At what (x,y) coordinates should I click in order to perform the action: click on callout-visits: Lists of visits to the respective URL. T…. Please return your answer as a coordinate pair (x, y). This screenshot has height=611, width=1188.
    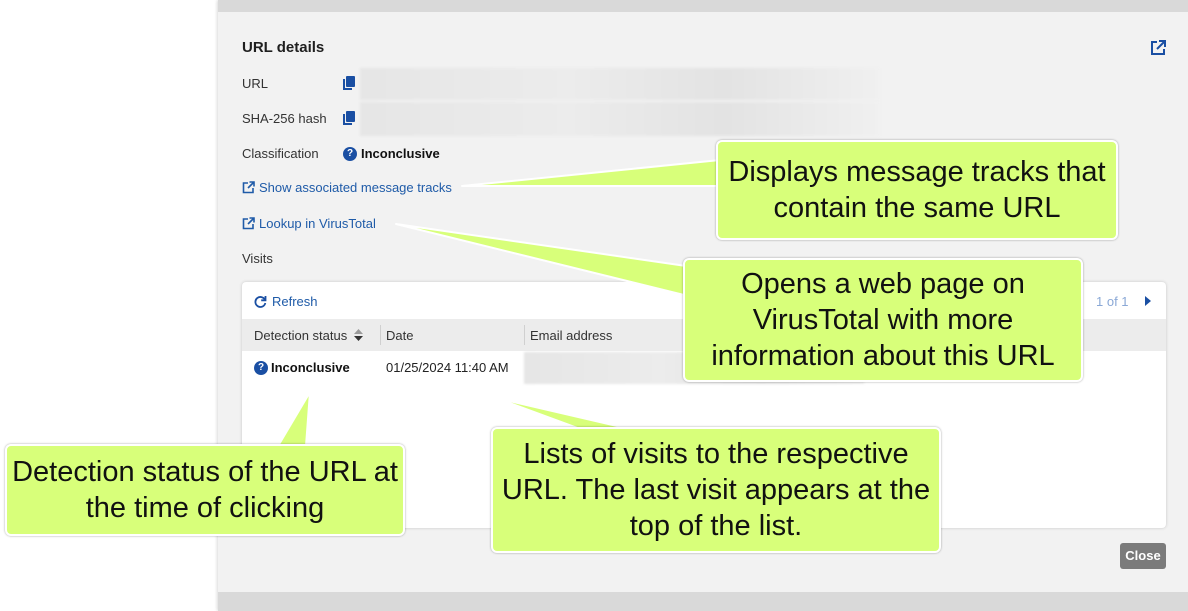
    Looking at the image, I should click on (716, 490).